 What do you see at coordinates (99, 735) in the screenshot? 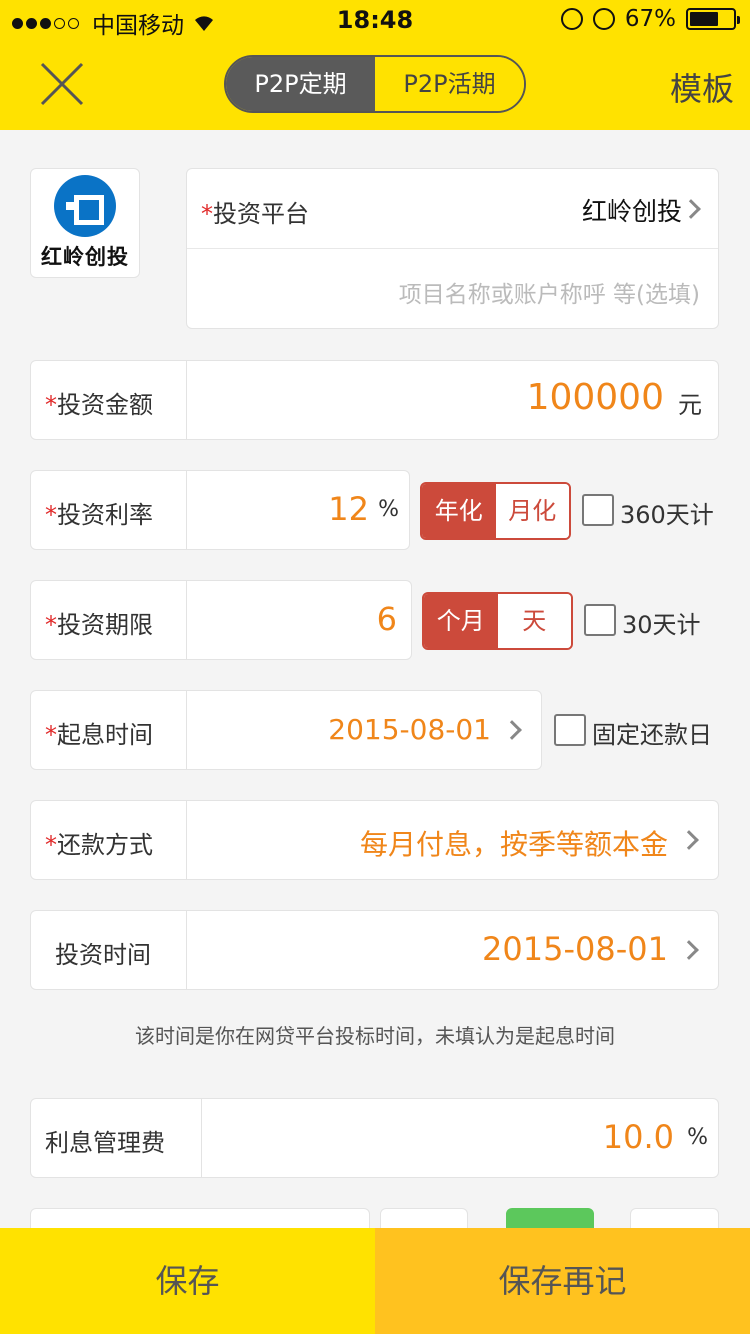
I see `start-date-label: *起息时间` at bounding box center [99, 735].